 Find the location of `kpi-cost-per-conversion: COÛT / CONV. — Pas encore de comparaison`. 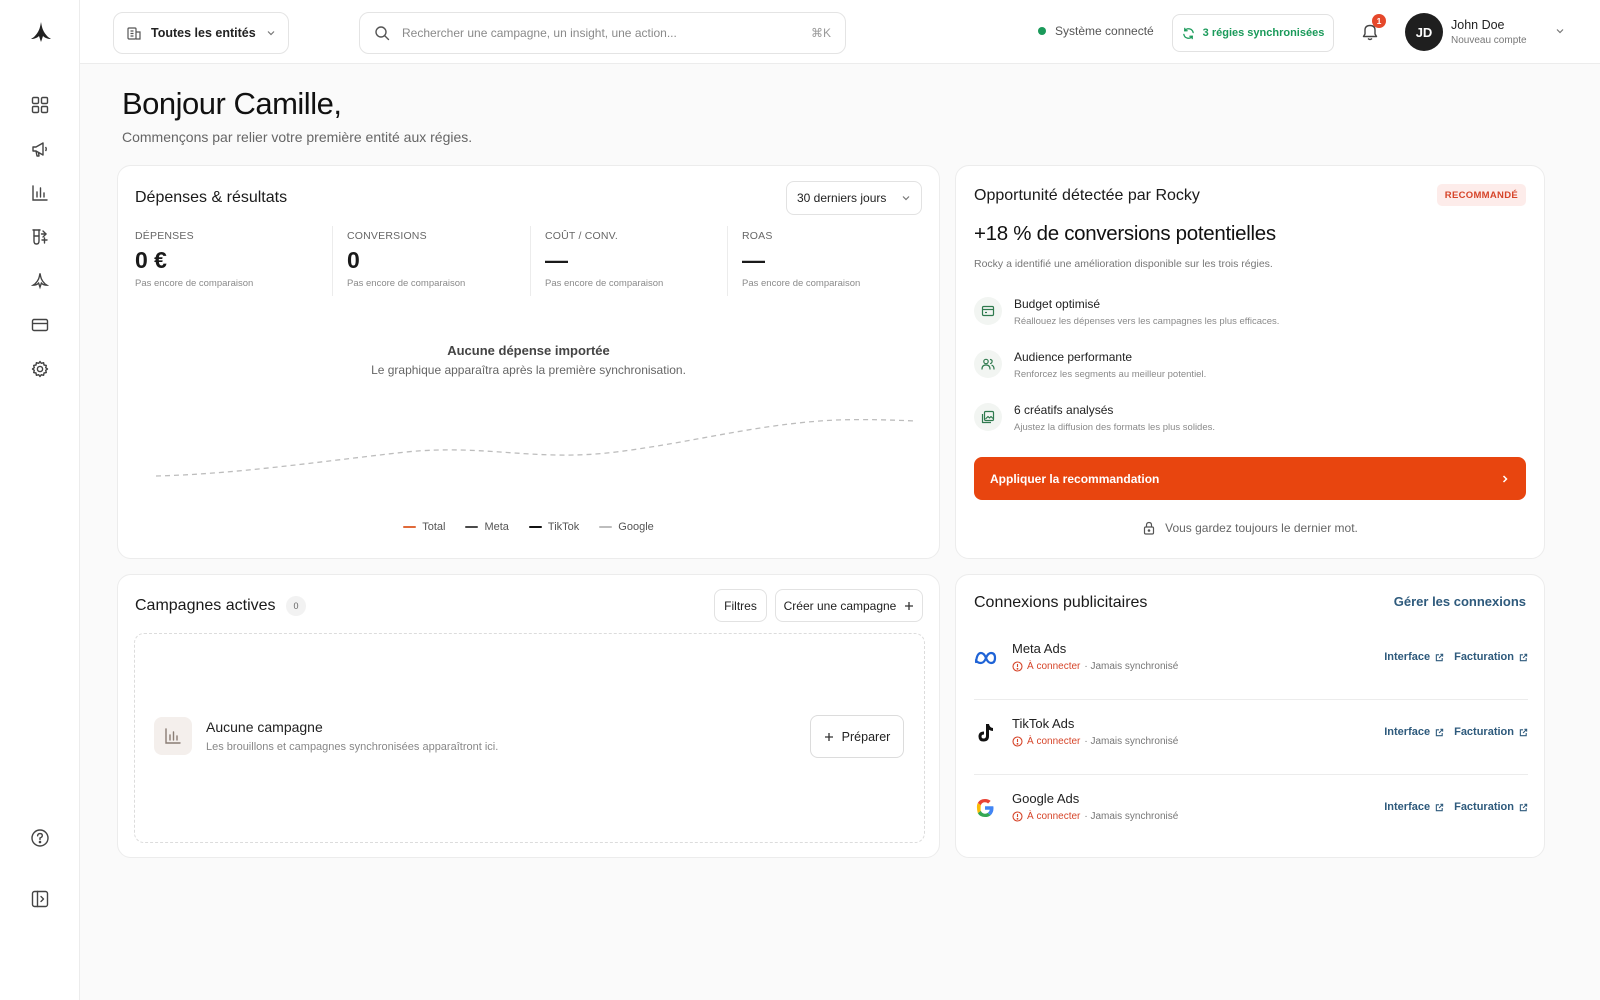

kpi-cost-per-conversion: COÛT / CONV. — Pas encore de comparaison is located at coordinates (604, 263).